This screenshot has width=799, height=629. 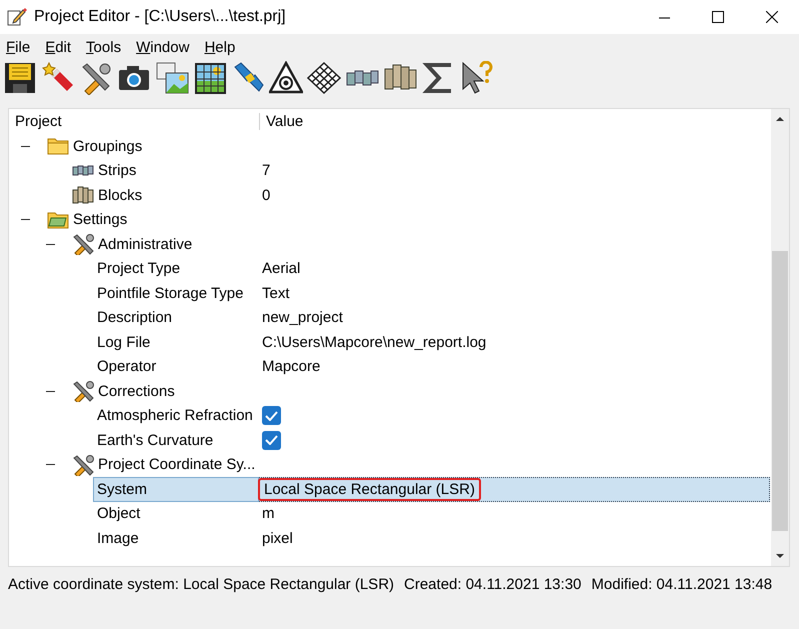 What do you see at coordinates (780, 119) in the screenshot?
I see `scroll-up-icon` at bounding box center [780, 119].